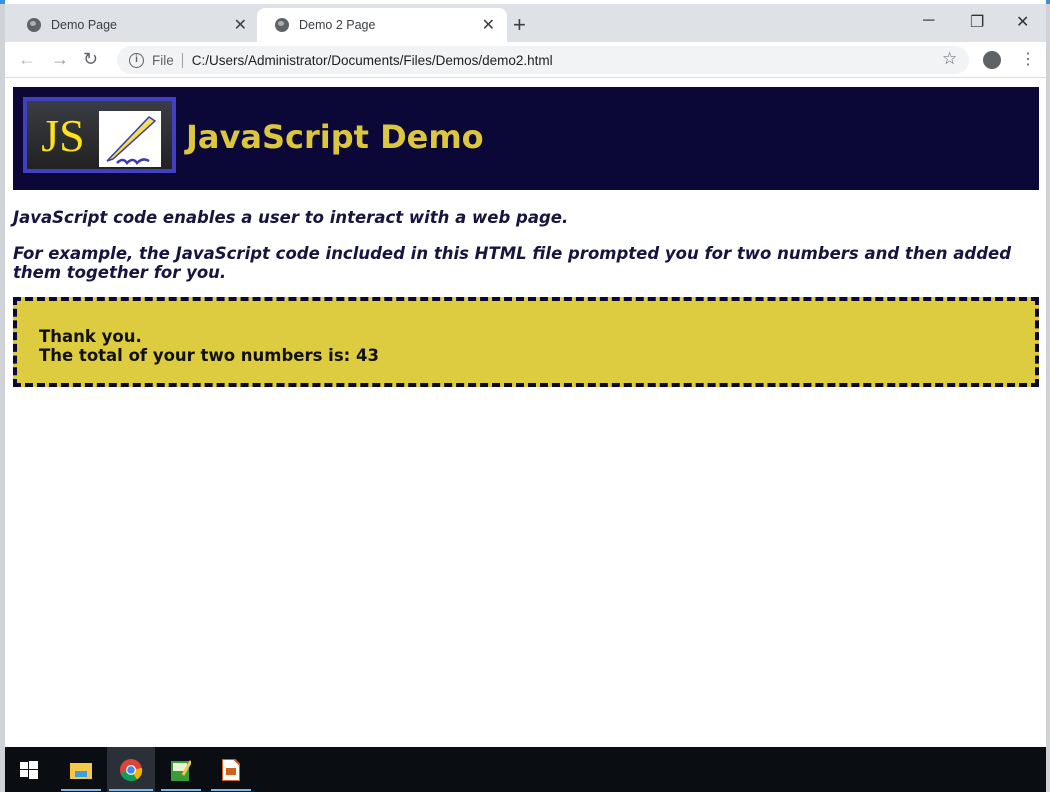  I want to click on info-icon: i, so click(136, 60).